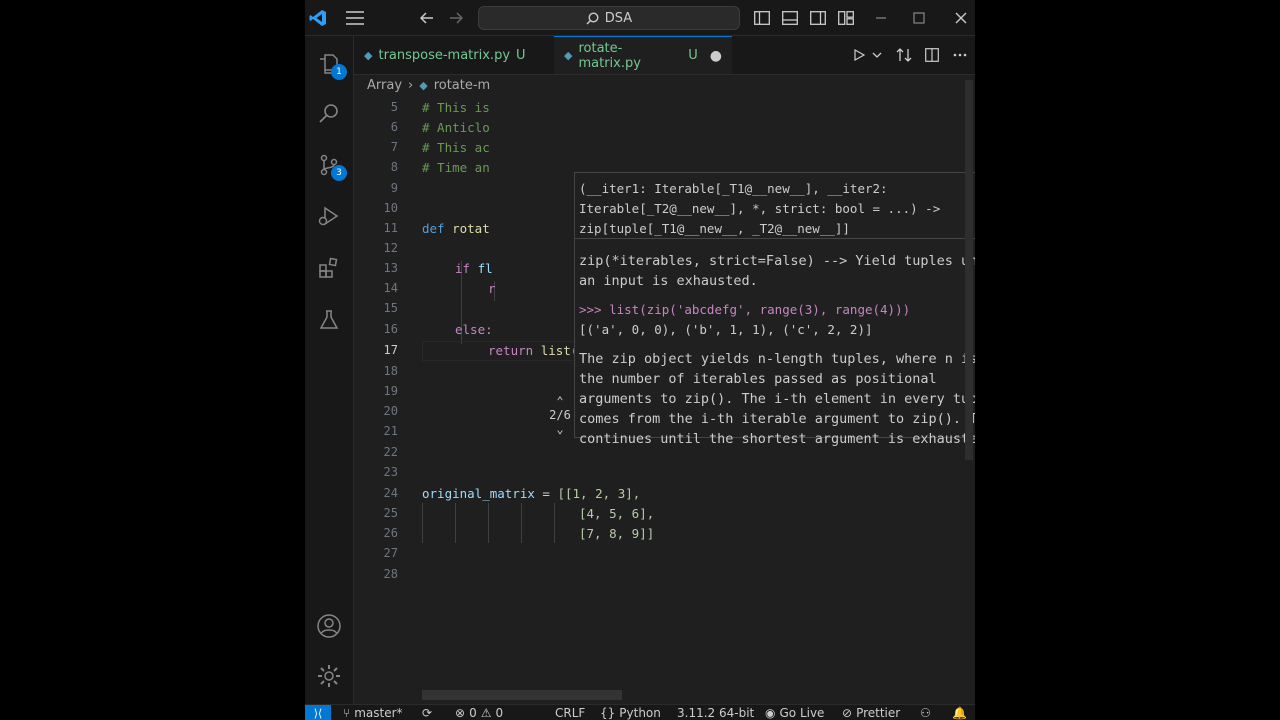 The height and width of the screenshot is (720, 1280). Describe the element at coordinates (390, 248) in the screenshot. I see `line-number: 12` at that location.